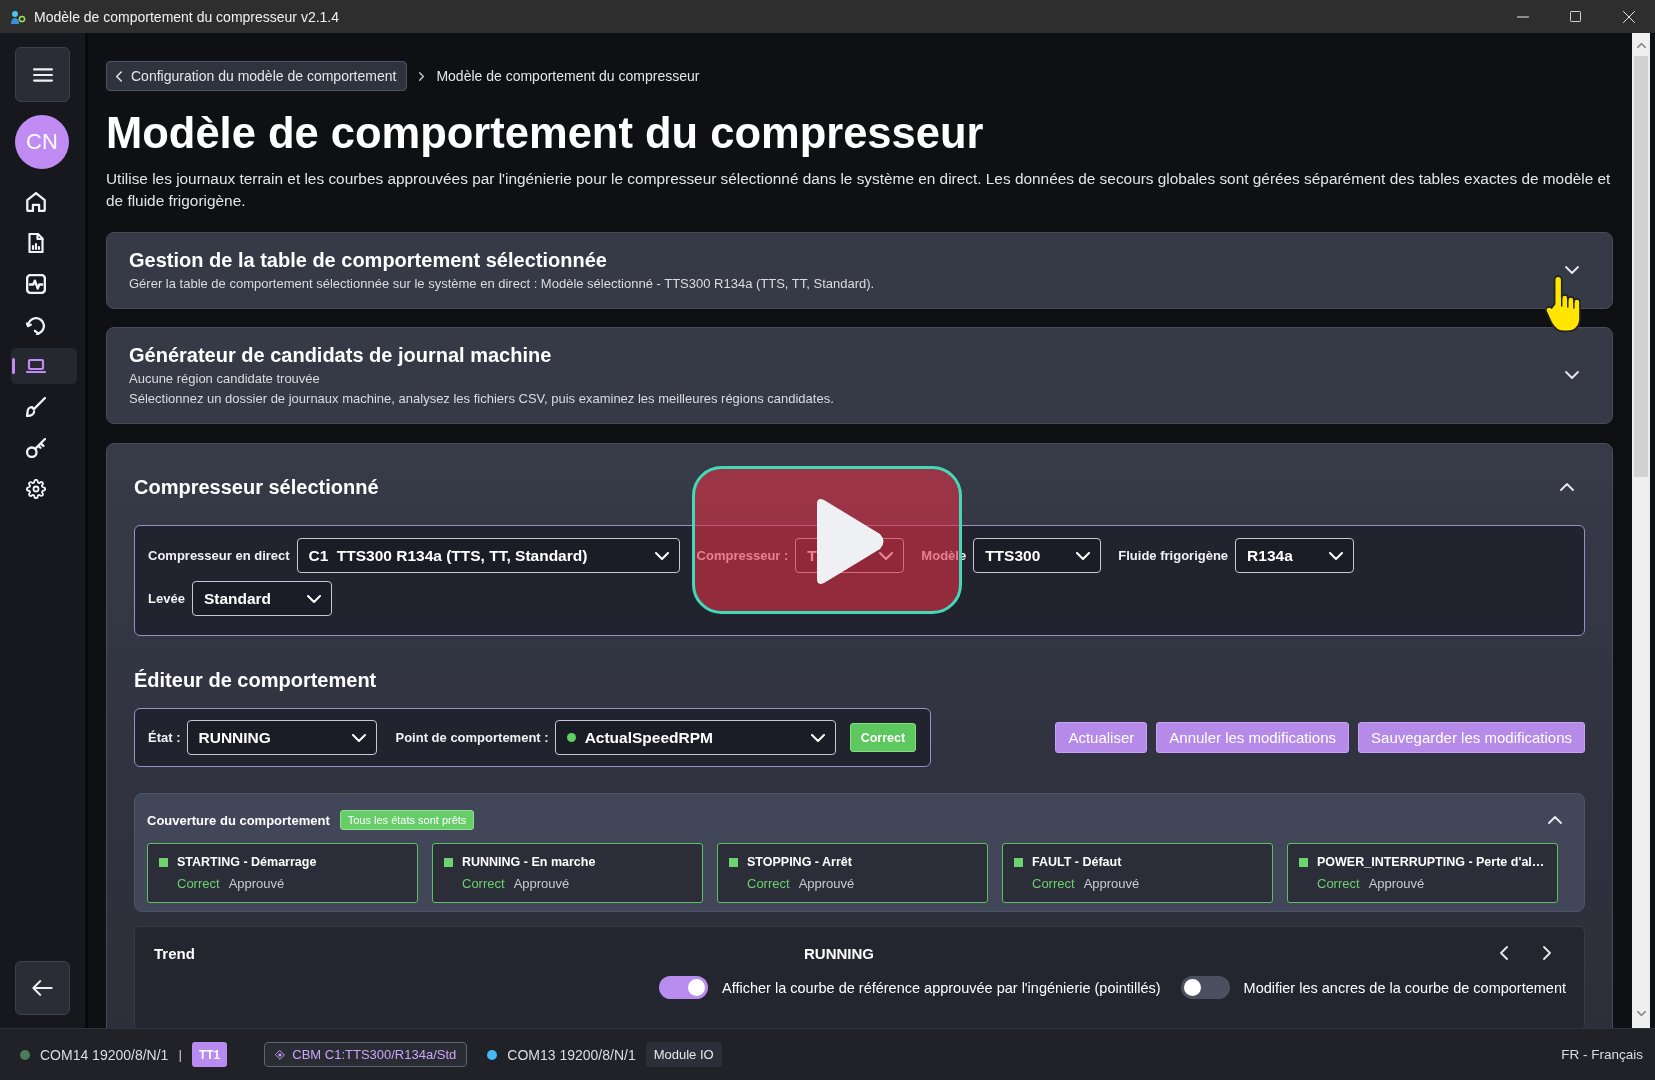 The image size is (1655, 1080). I want to click on status-badge: Tous les états sont prêts, so click(407, 820).